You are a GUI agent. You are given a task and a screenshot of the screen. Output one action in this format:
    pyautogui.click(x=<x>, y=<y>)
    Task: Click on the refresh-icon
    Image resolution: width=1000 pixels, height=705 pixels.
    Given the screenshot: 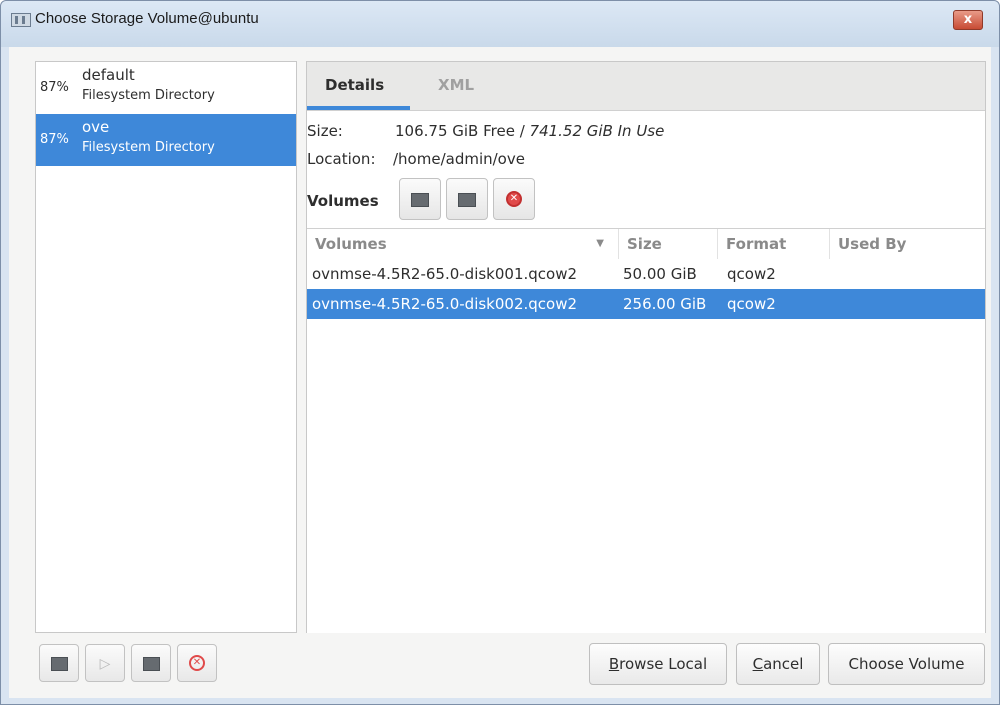 What is the action you would take?
    pyautogui.click(x=467, y=200)
    